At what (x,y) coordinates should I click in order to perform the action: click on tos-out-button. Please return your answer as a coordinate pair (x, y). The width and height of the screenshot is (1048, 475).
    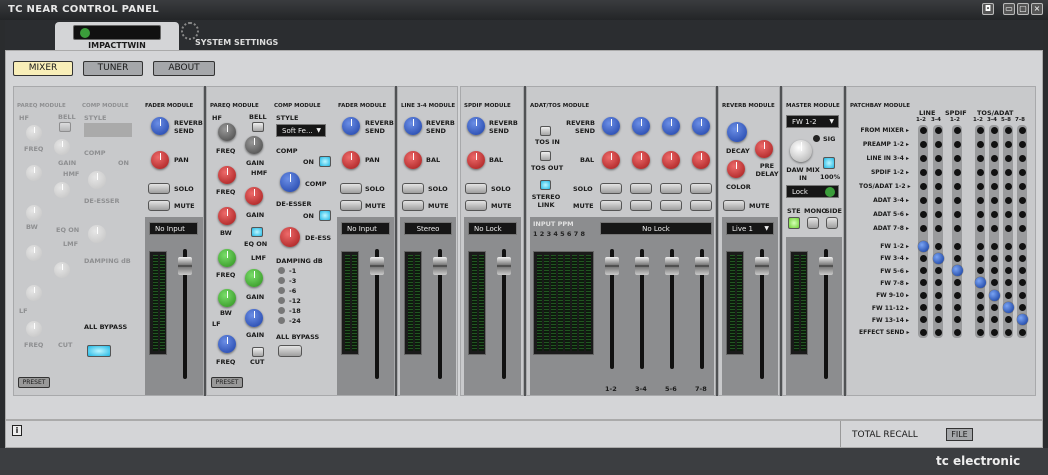
    Looking at the image, I should click on (545, 156).